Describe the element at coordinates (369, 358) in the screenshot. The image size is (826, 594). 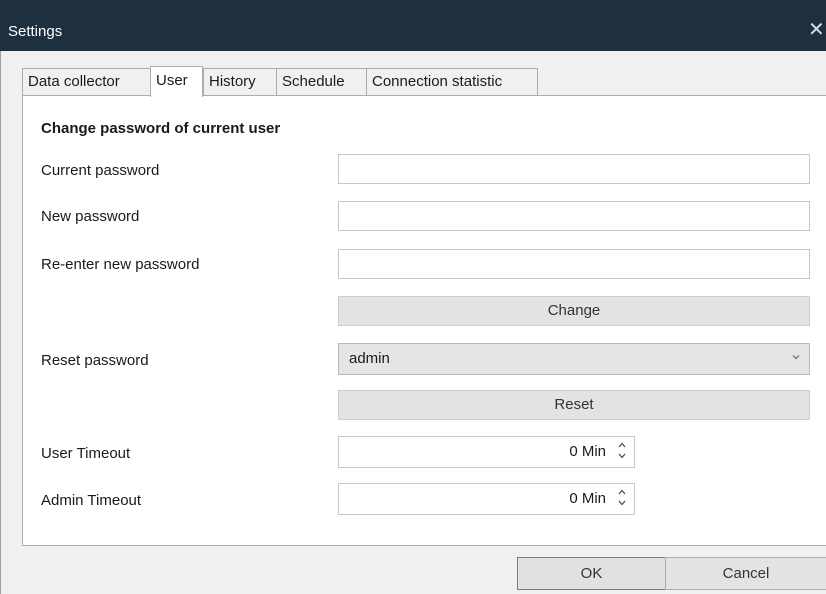
I see `reset-user-selected-value: admin` at that location.